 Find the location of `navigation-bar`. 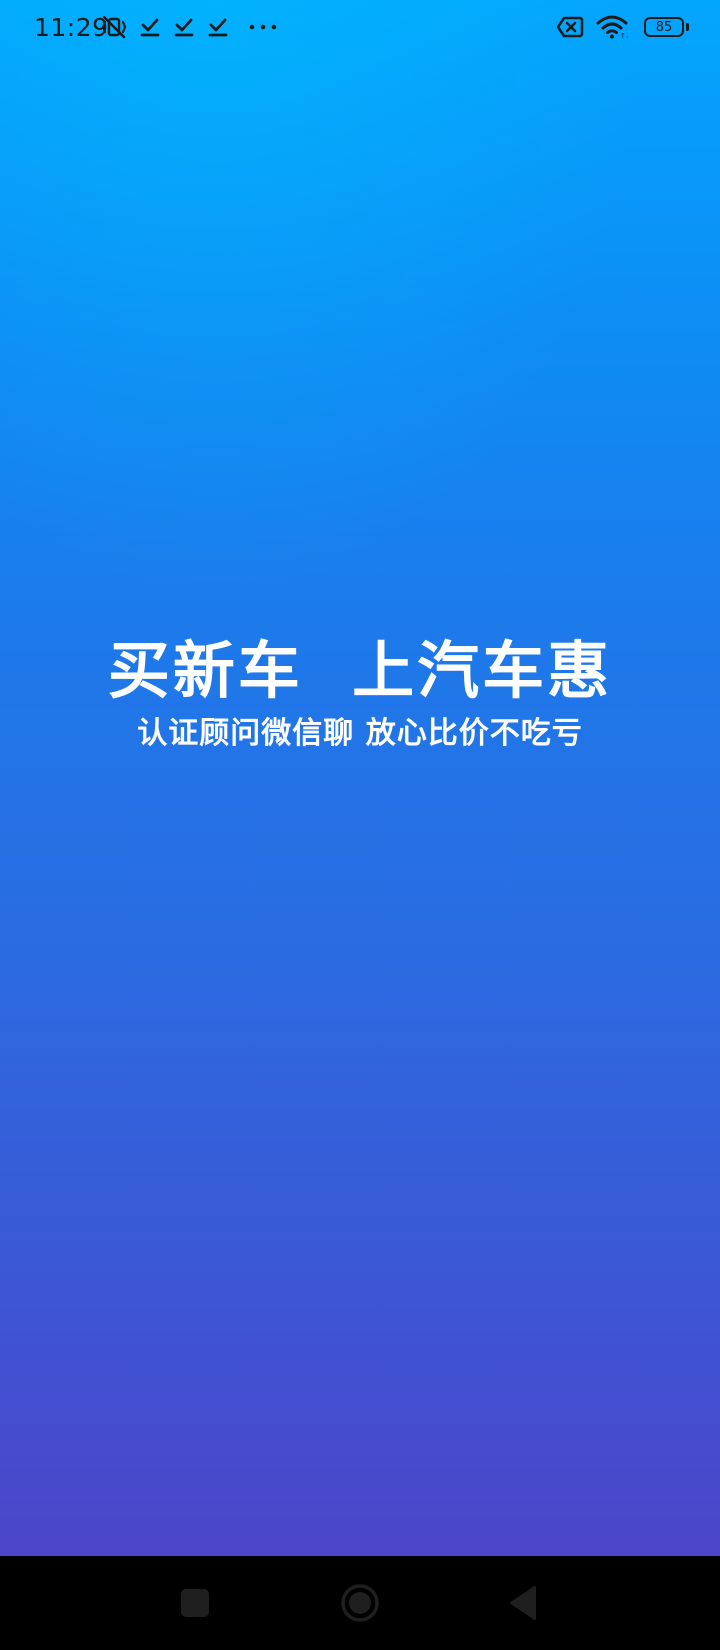

navigation-bar is located at coordinates (360, 1603).